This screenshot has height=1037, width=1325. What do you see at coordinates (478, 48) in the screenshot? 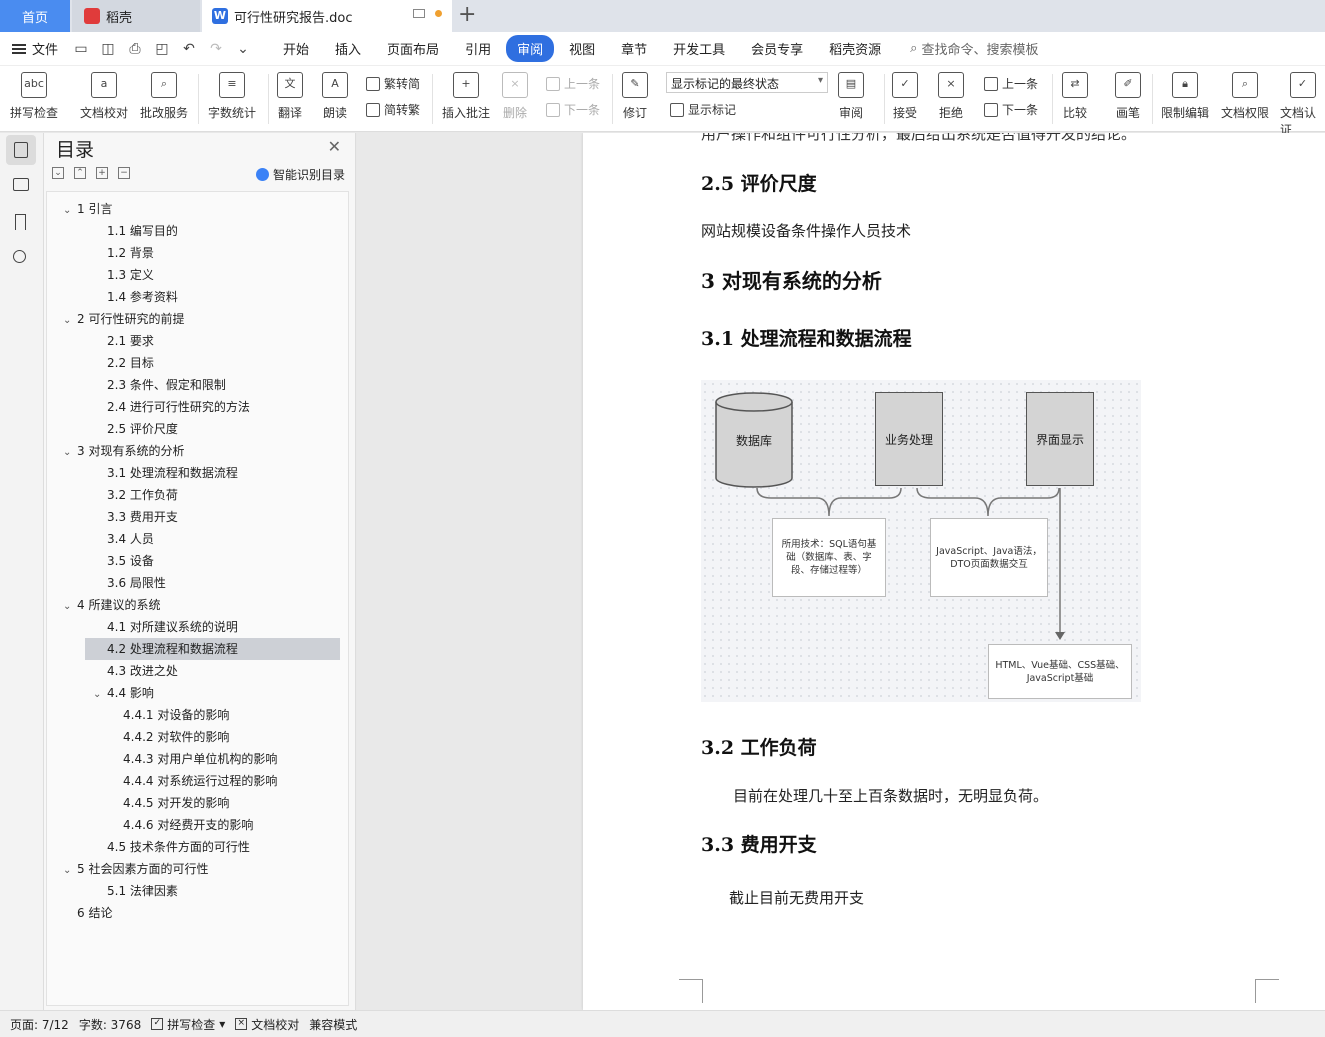
I see `menu-tab-3: 引用` at bounding box center [478, 48].